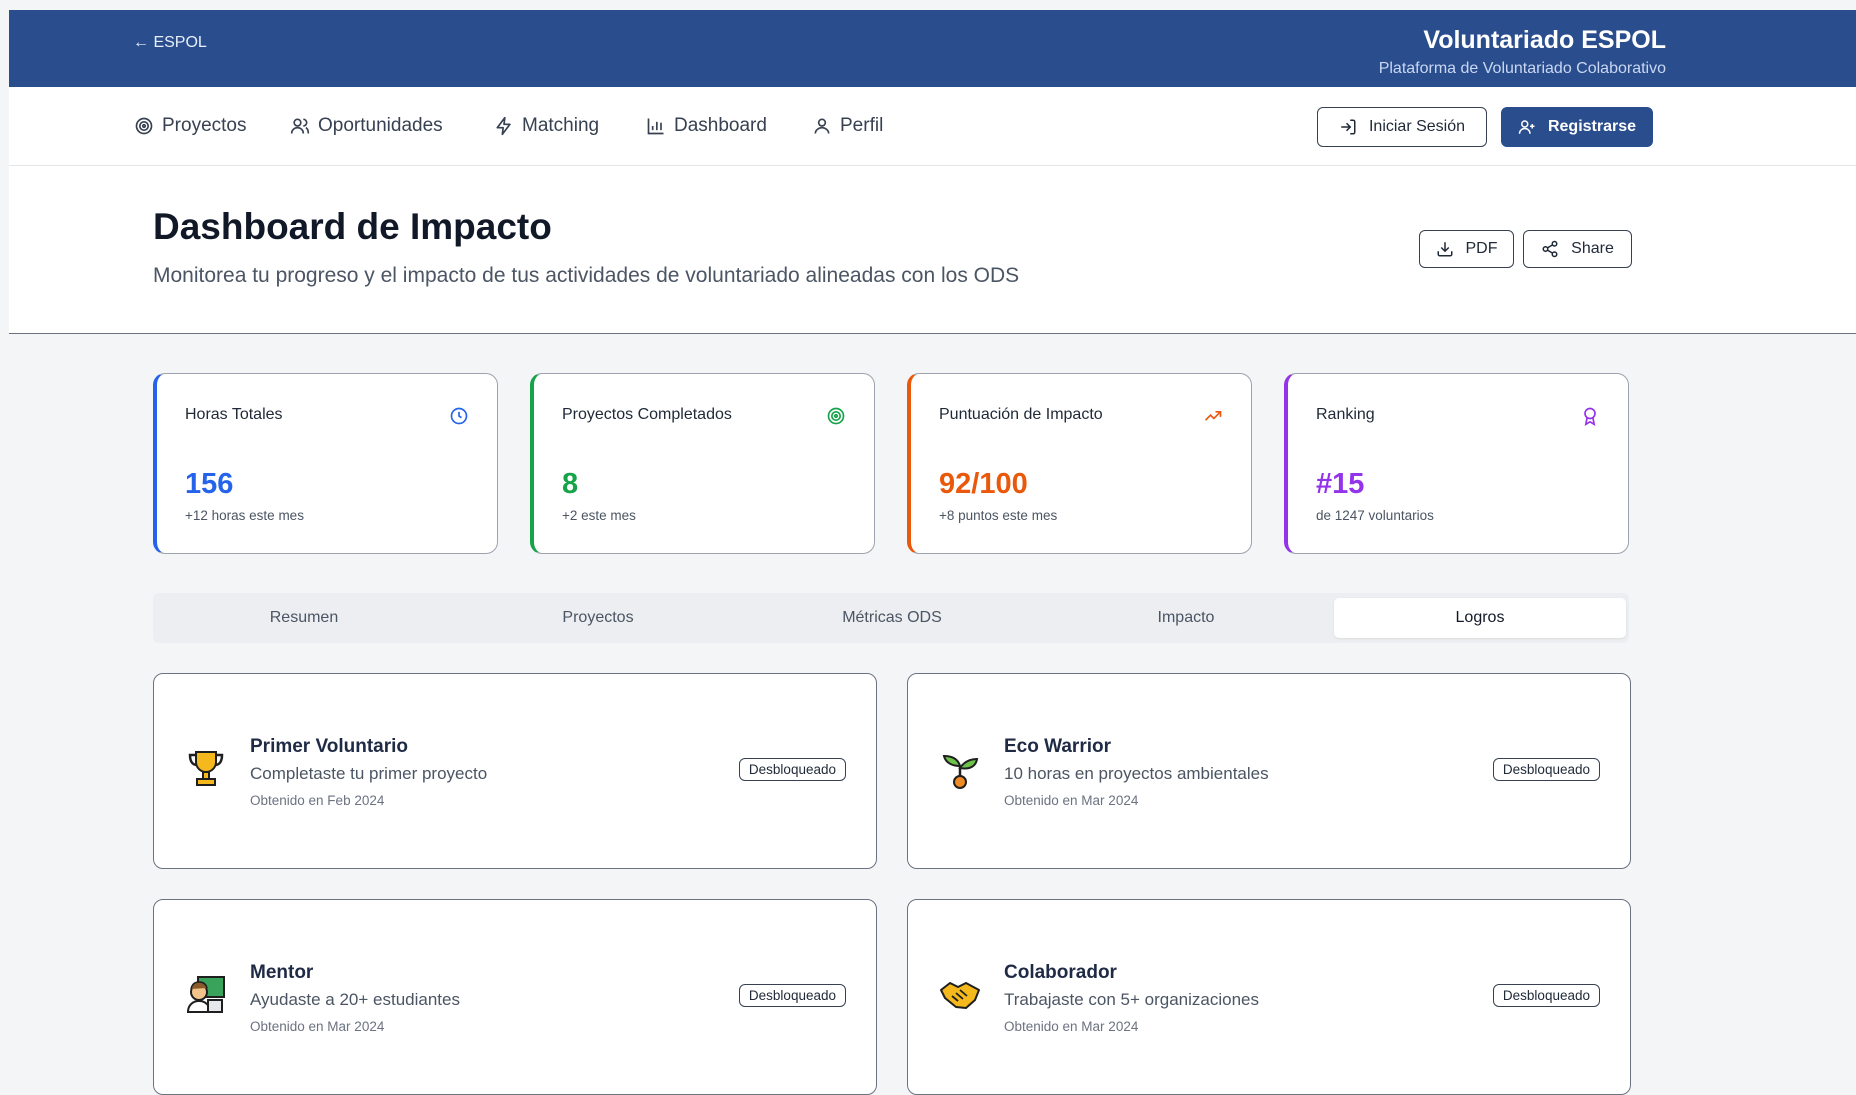  I want to click on pdf-label: PDF, so click(1481, 248).